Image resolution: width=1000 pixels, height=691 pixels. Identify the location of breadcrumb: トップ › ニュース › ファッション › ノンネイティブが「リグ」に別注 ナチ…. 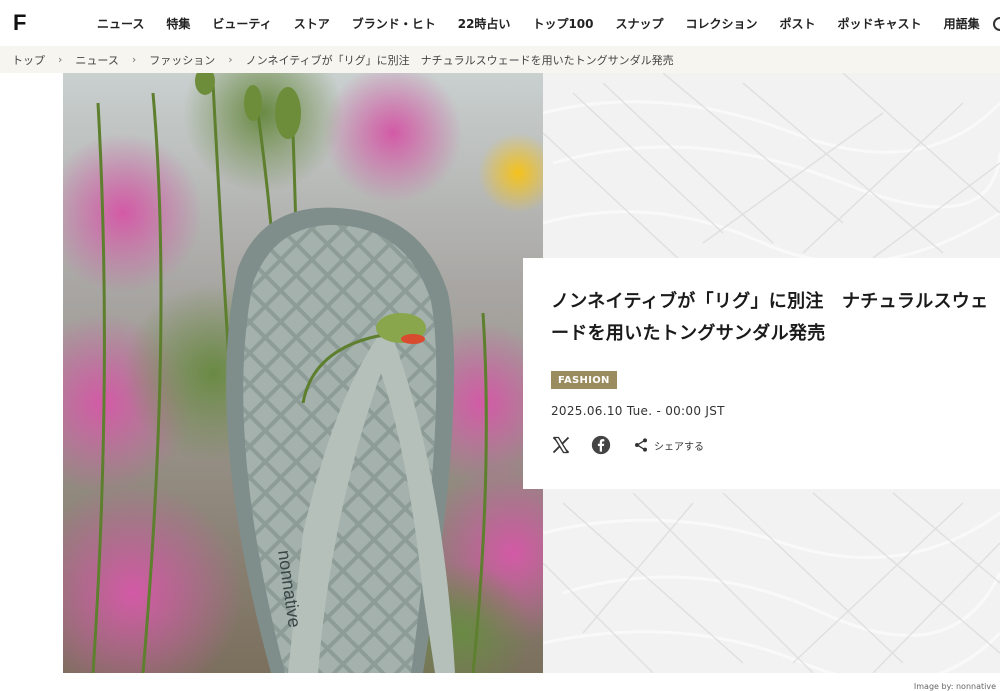
(500, 59).